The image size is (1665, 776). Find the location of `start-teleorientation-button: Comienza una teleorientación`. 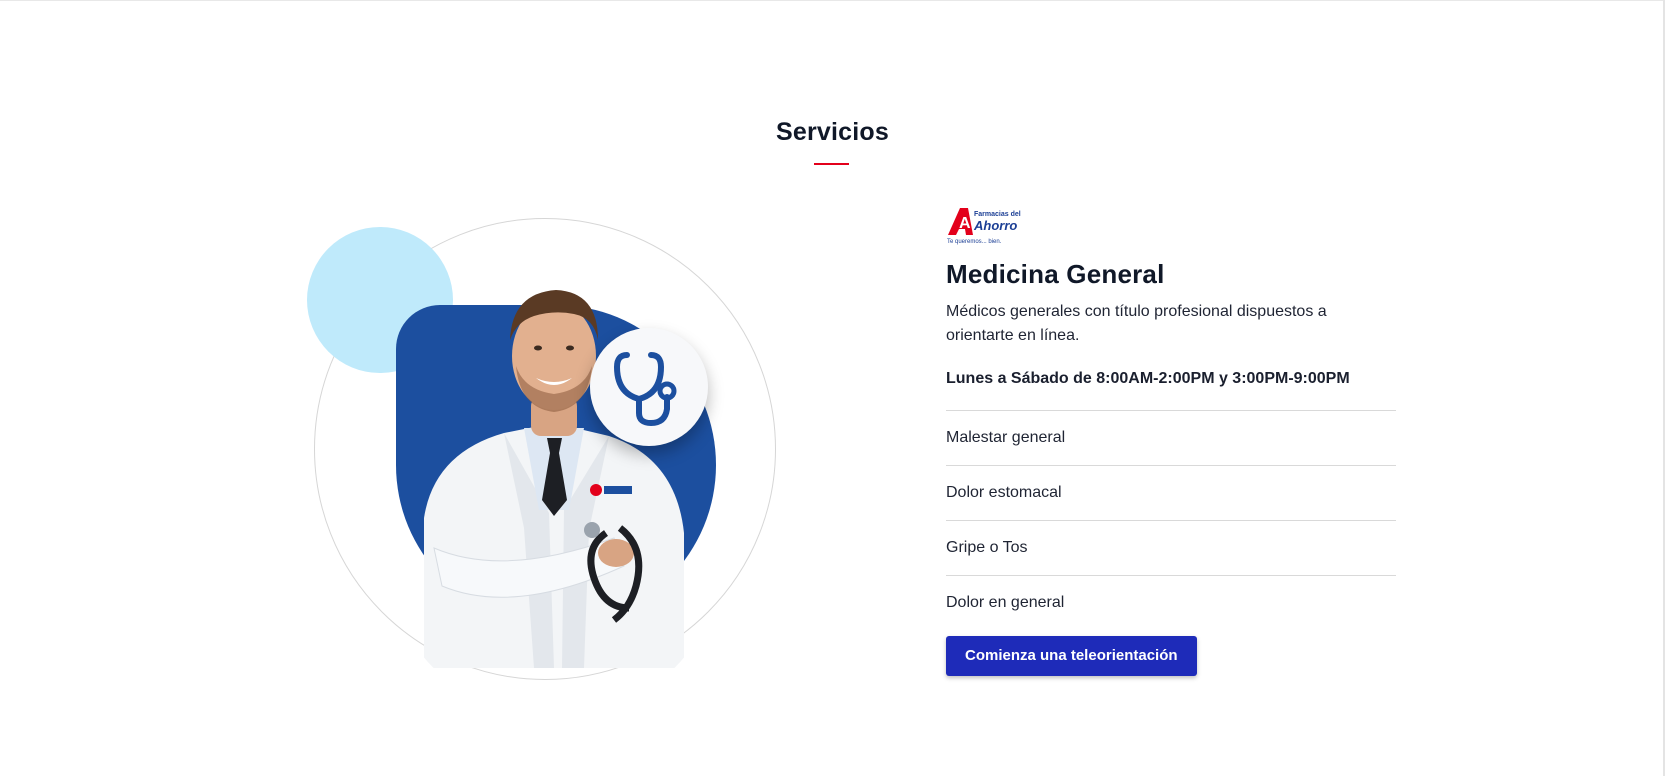

start-teleorientation-button: Comienza una teleorientación is located at coordinates (1071, 656).